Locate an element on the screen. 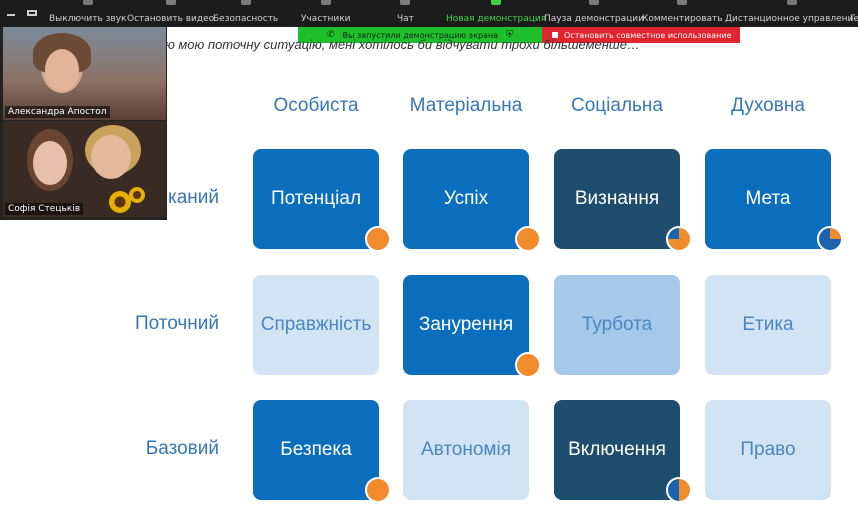 The height and width of the screenshot is (507, 858). column-header-spiritual: Духовна is located at coordinates (768, 105).